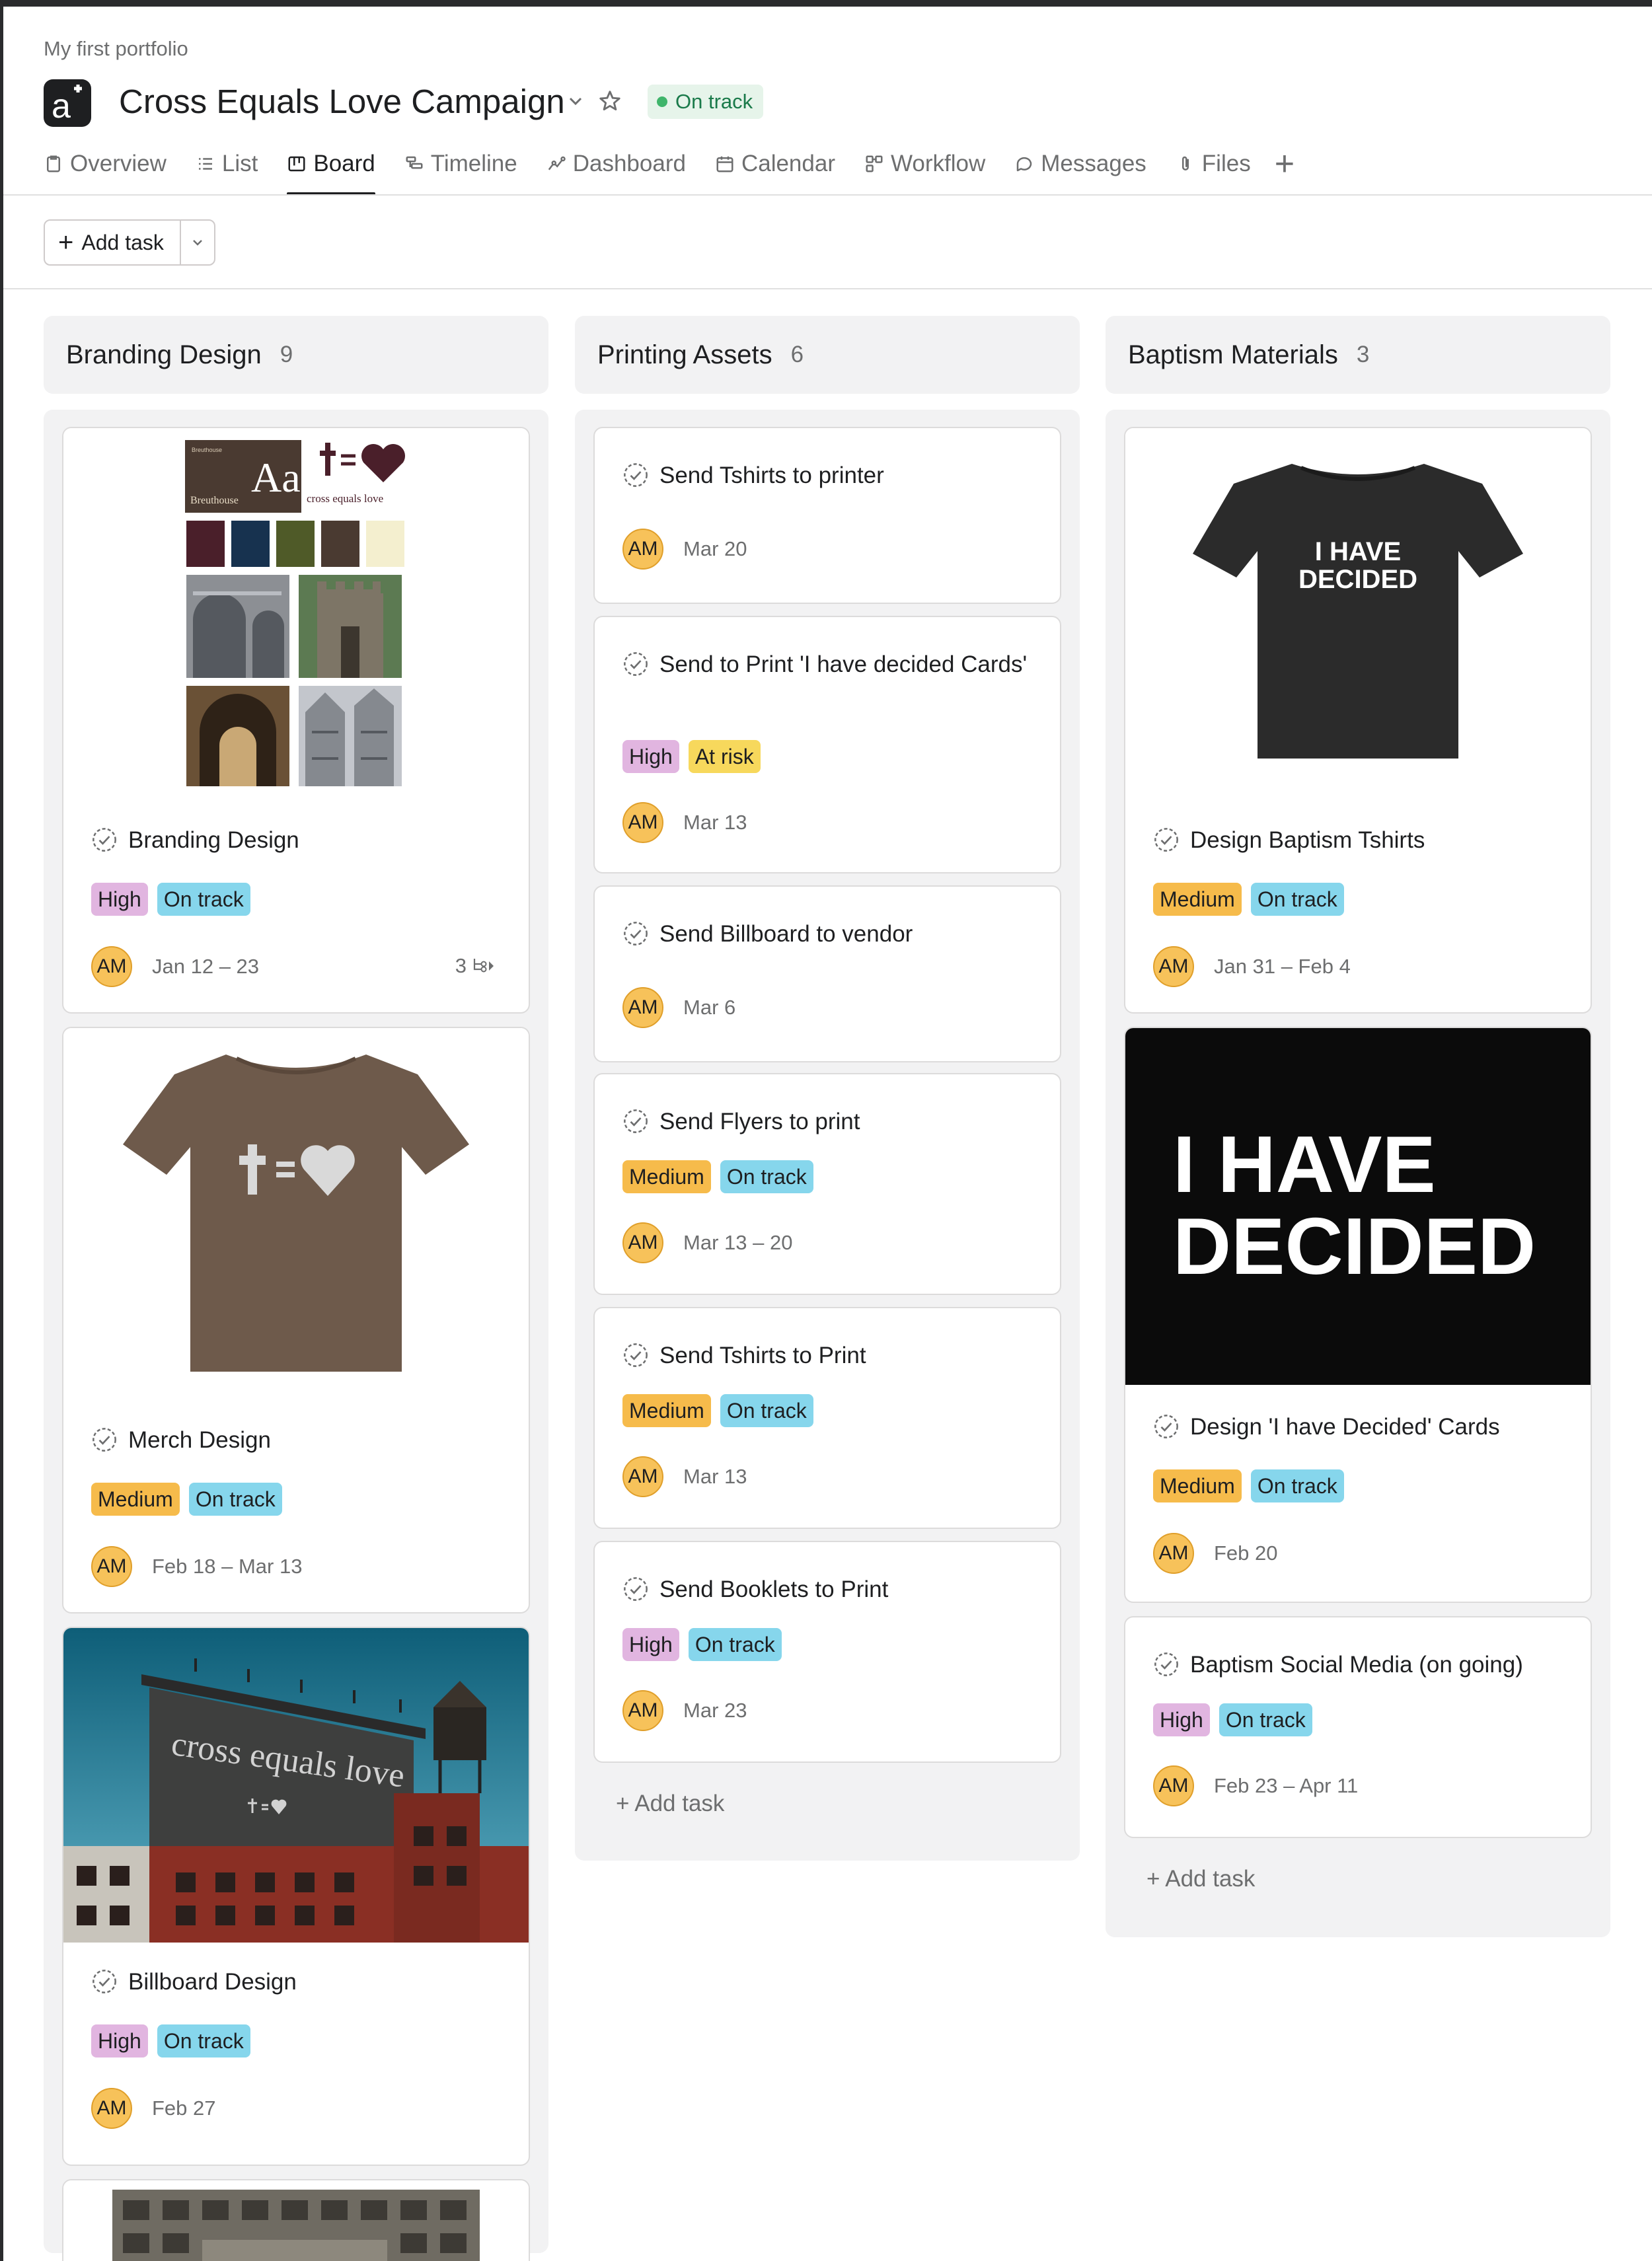  I want to click on card-title: Design Baptism Tshirts, so click(1365, 841).